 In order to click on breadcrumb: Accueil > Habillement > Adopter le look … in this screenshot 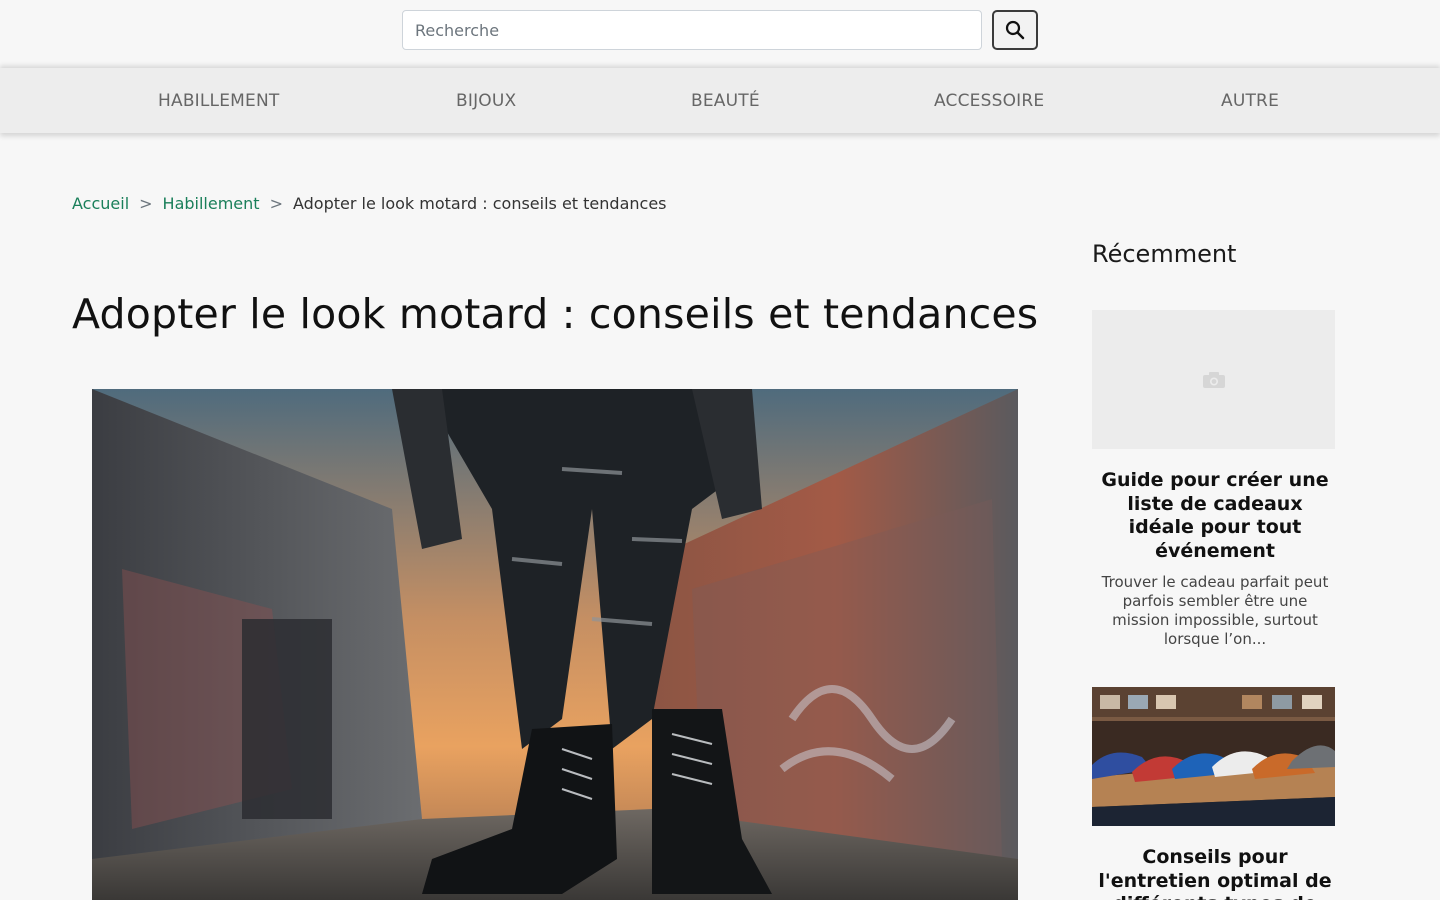, I will do `click(369, 203)`.